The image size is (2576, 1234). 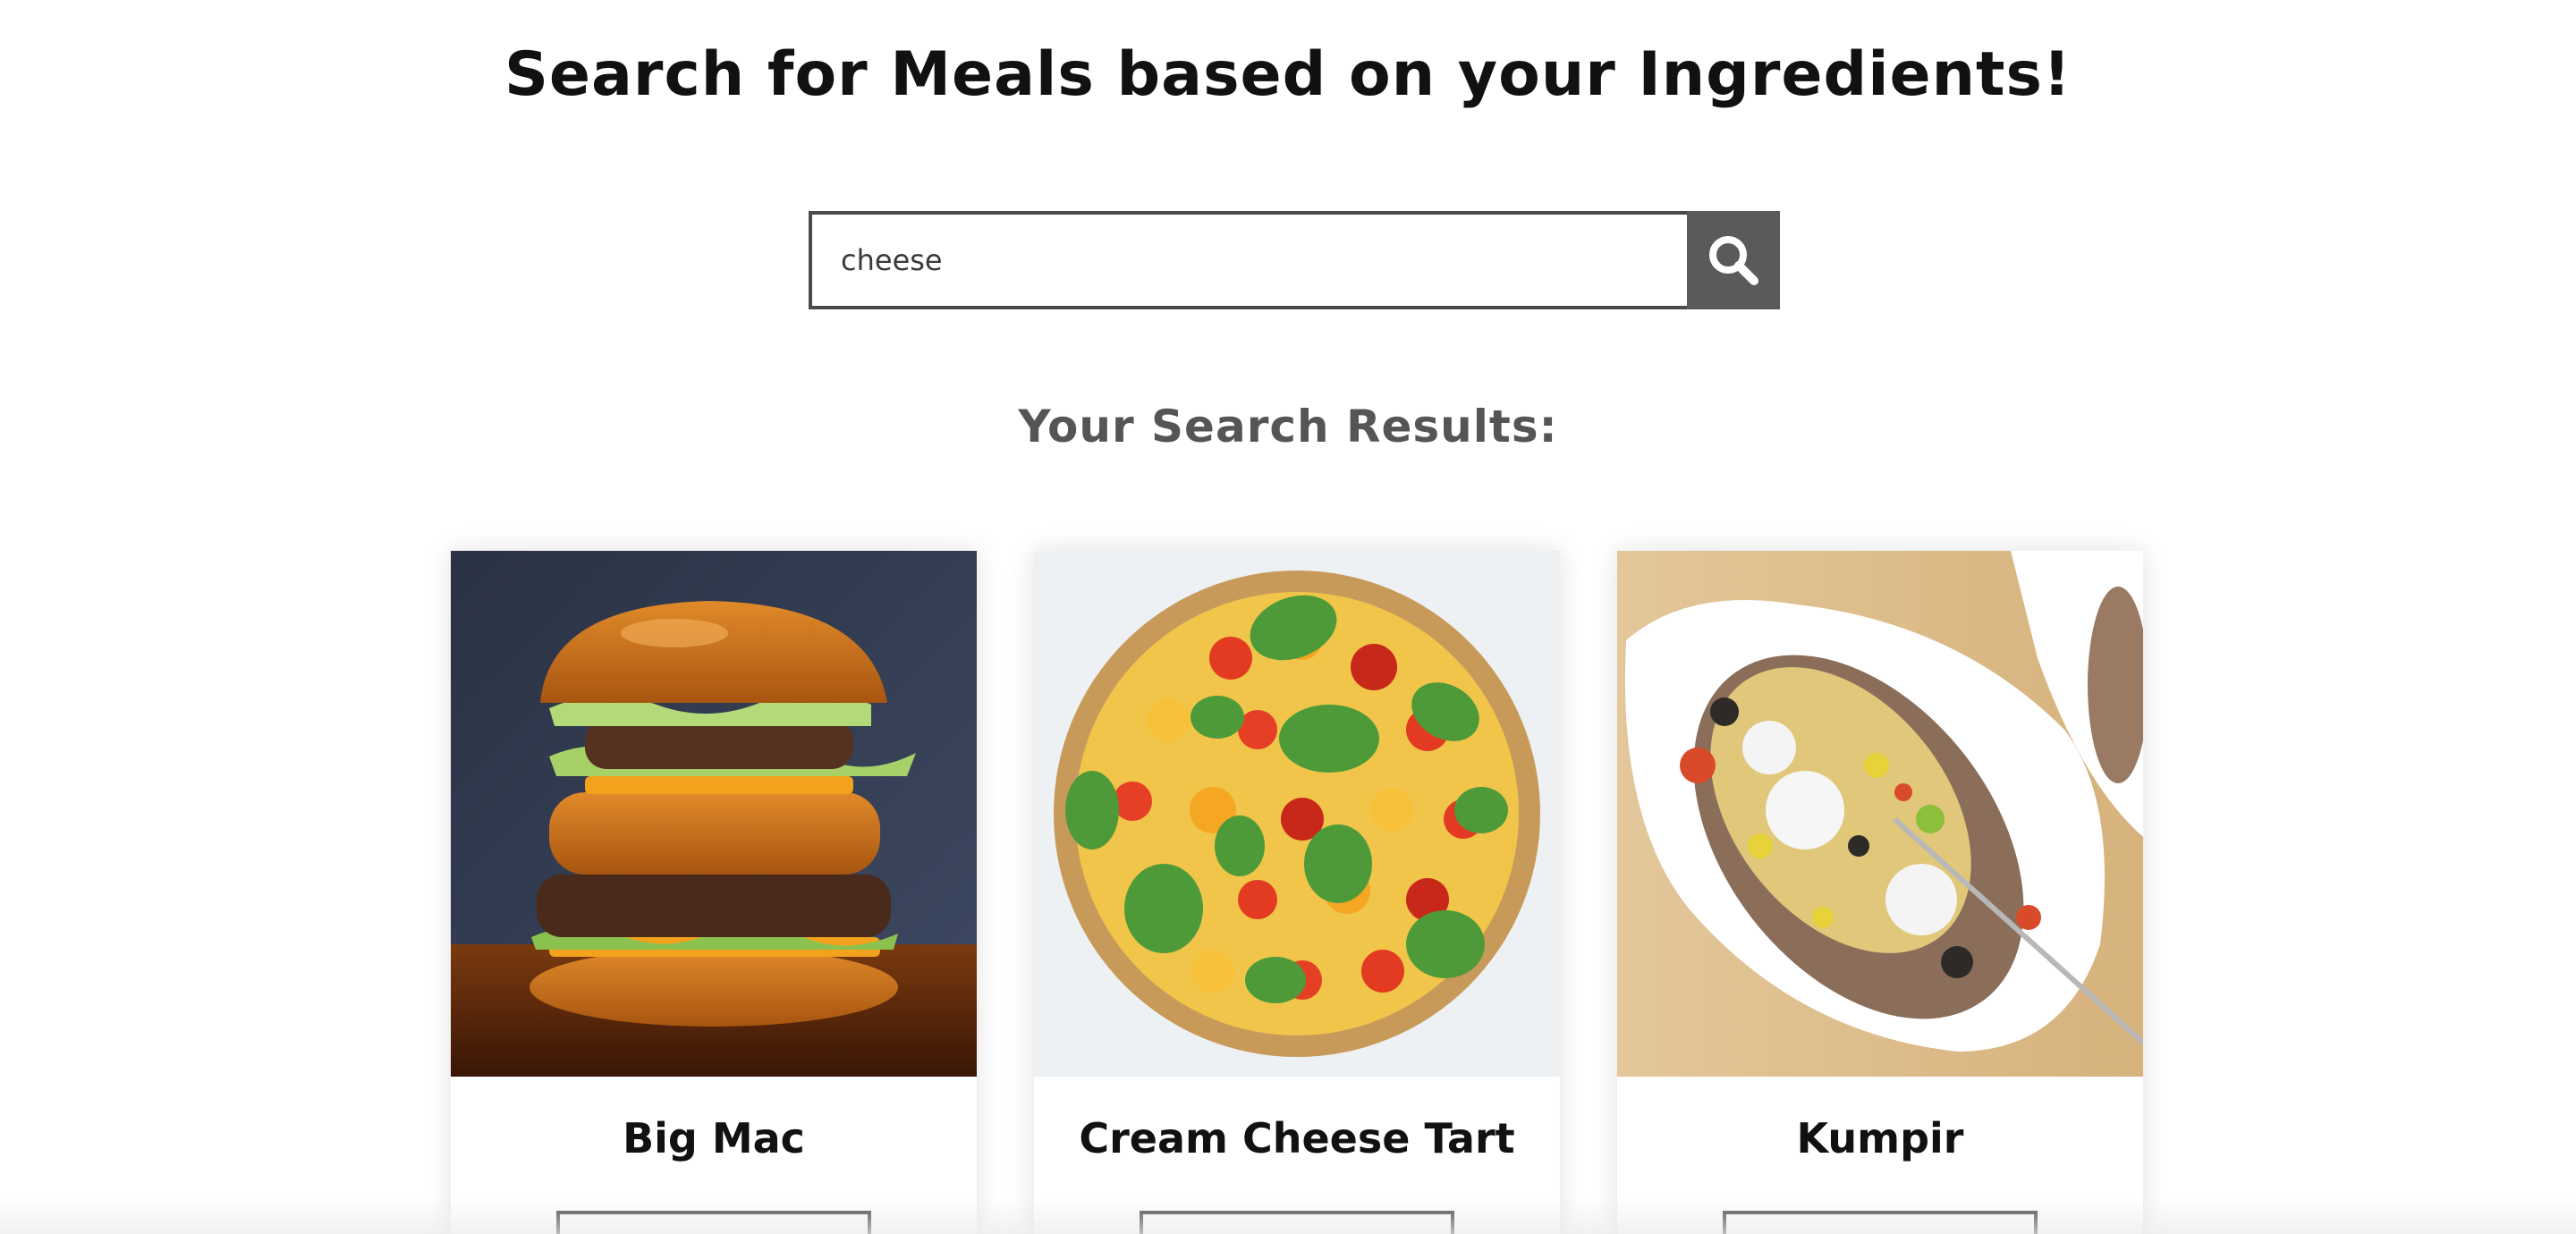 I want to click on stuffed-baked-potato-photo, so click(x=1880, y=814).